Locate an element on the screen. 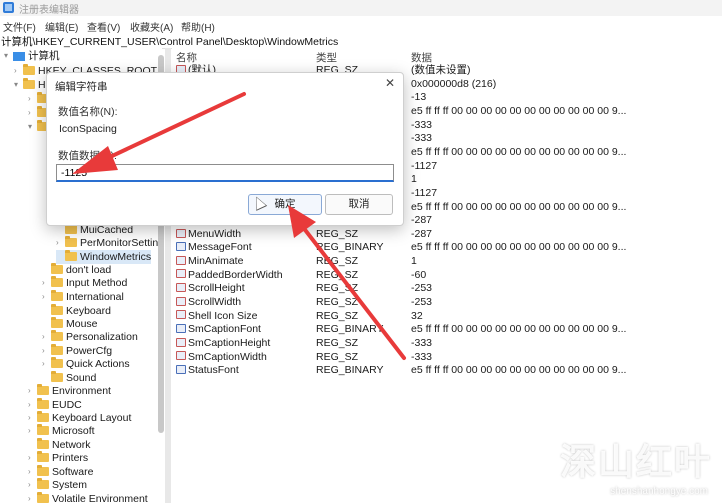 The image size is (722, 503). value-name-text: Shell Icon Size is located at coordinates (223, 315).